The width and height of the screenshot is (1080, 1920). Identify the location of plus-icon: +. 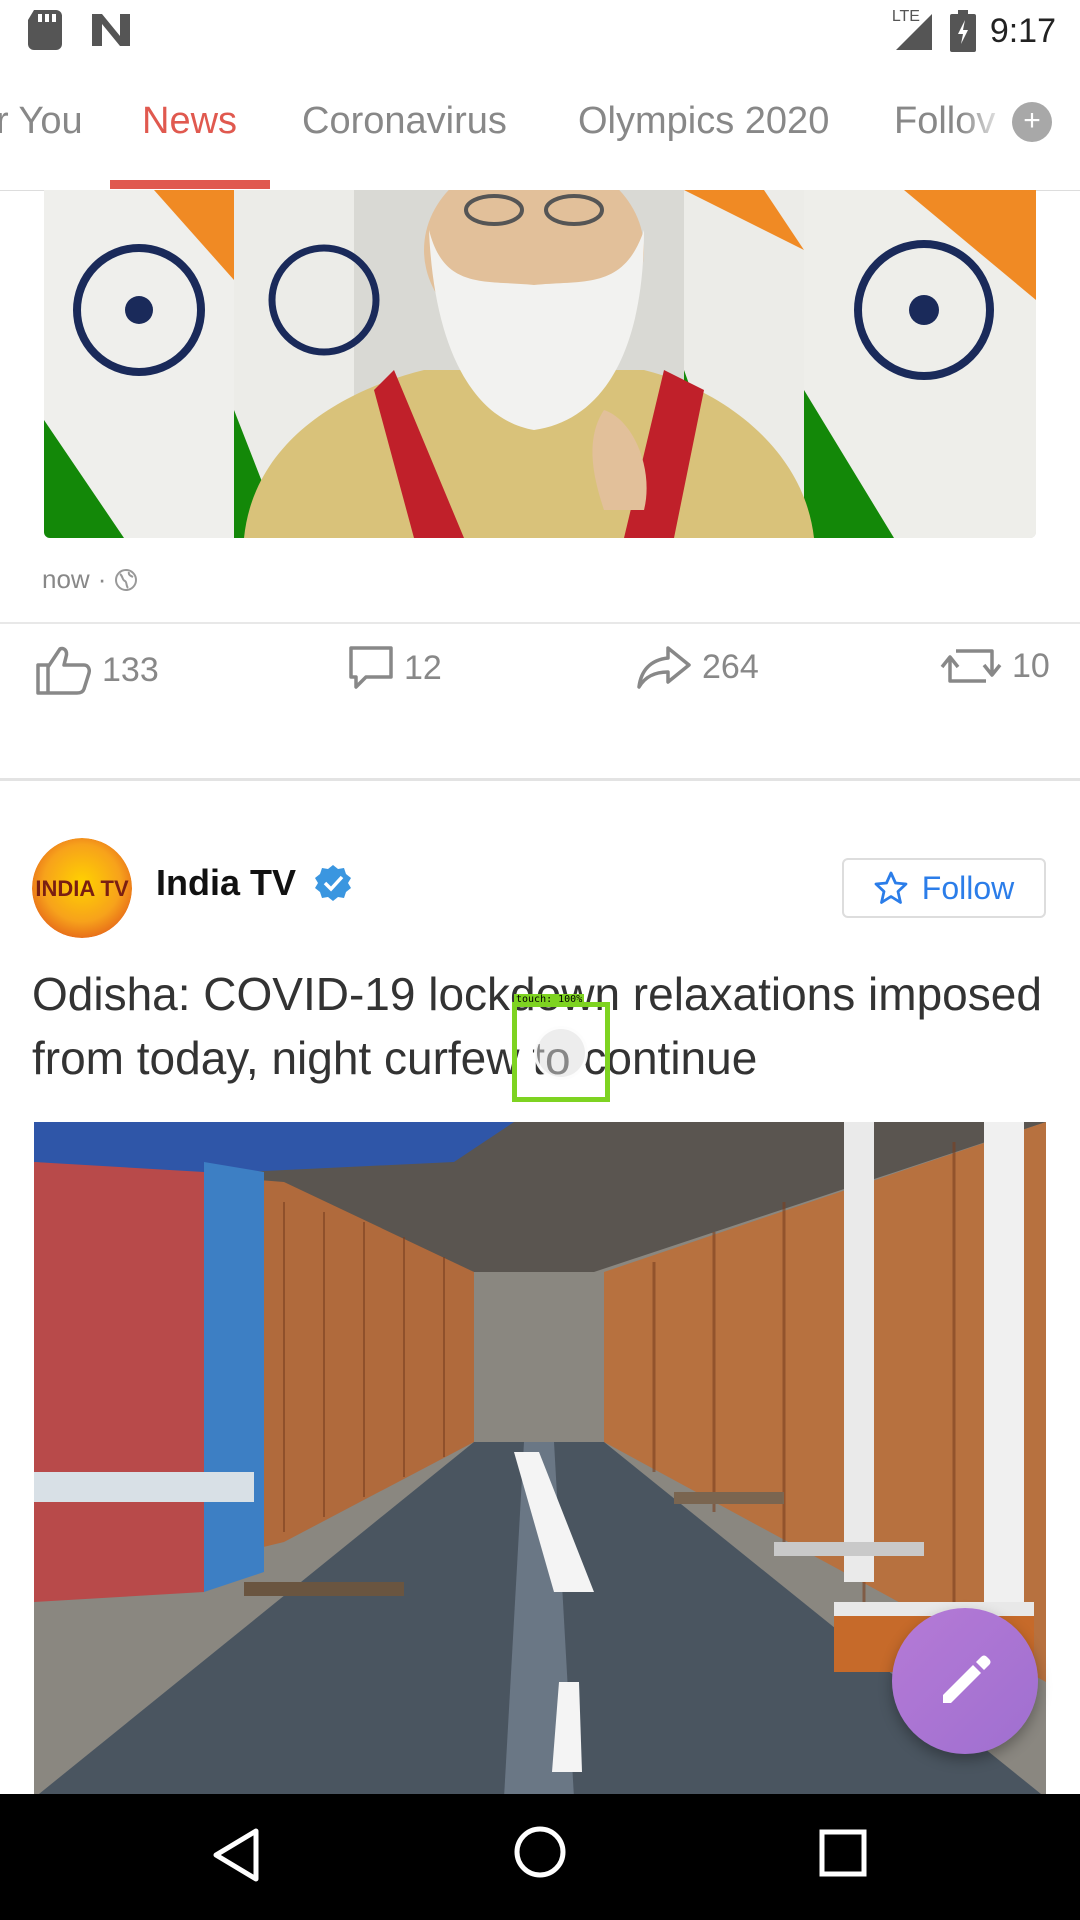
(1032, 120).